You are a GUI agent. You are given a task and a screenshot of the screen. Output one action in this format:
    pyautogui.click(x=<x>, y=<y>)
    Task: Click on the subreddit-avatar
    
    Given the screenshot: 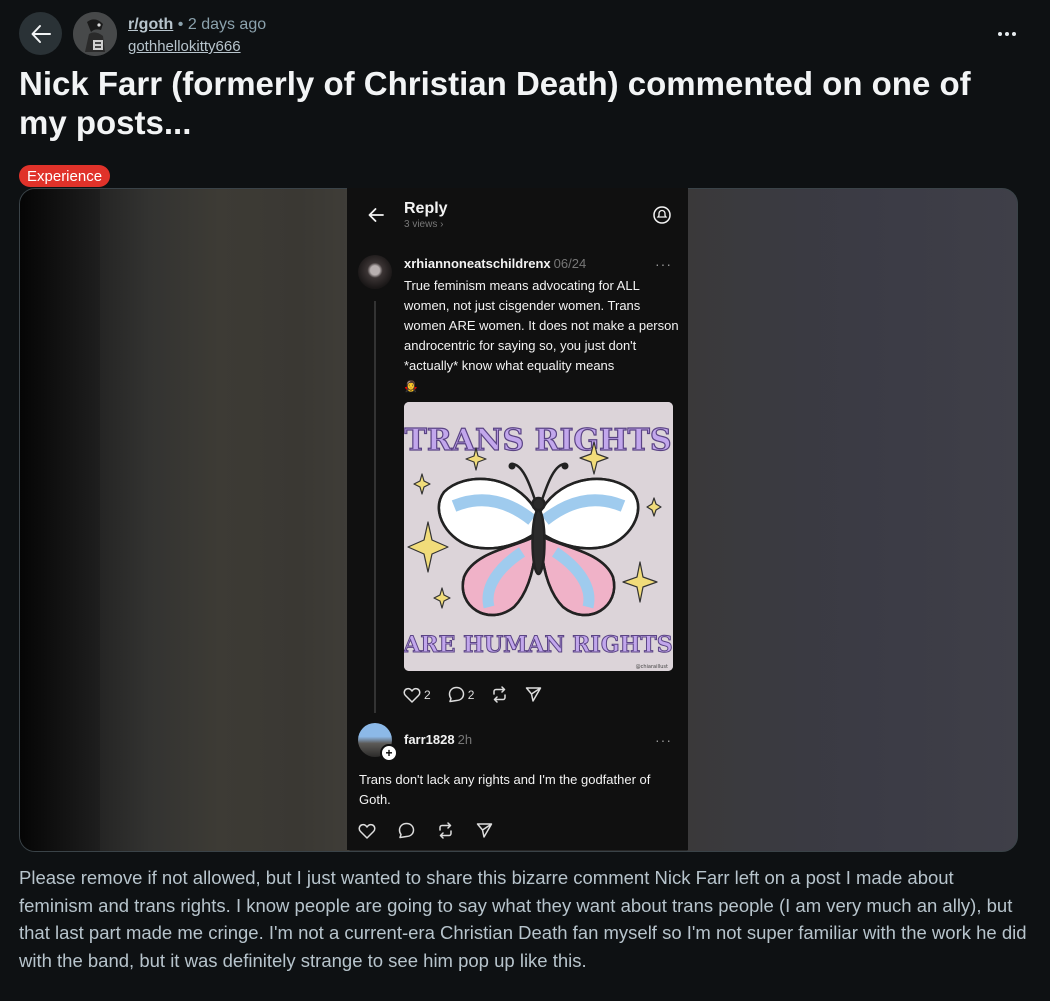 What is the action you would take?
    pyautogui.click(x=95, y=34)
    